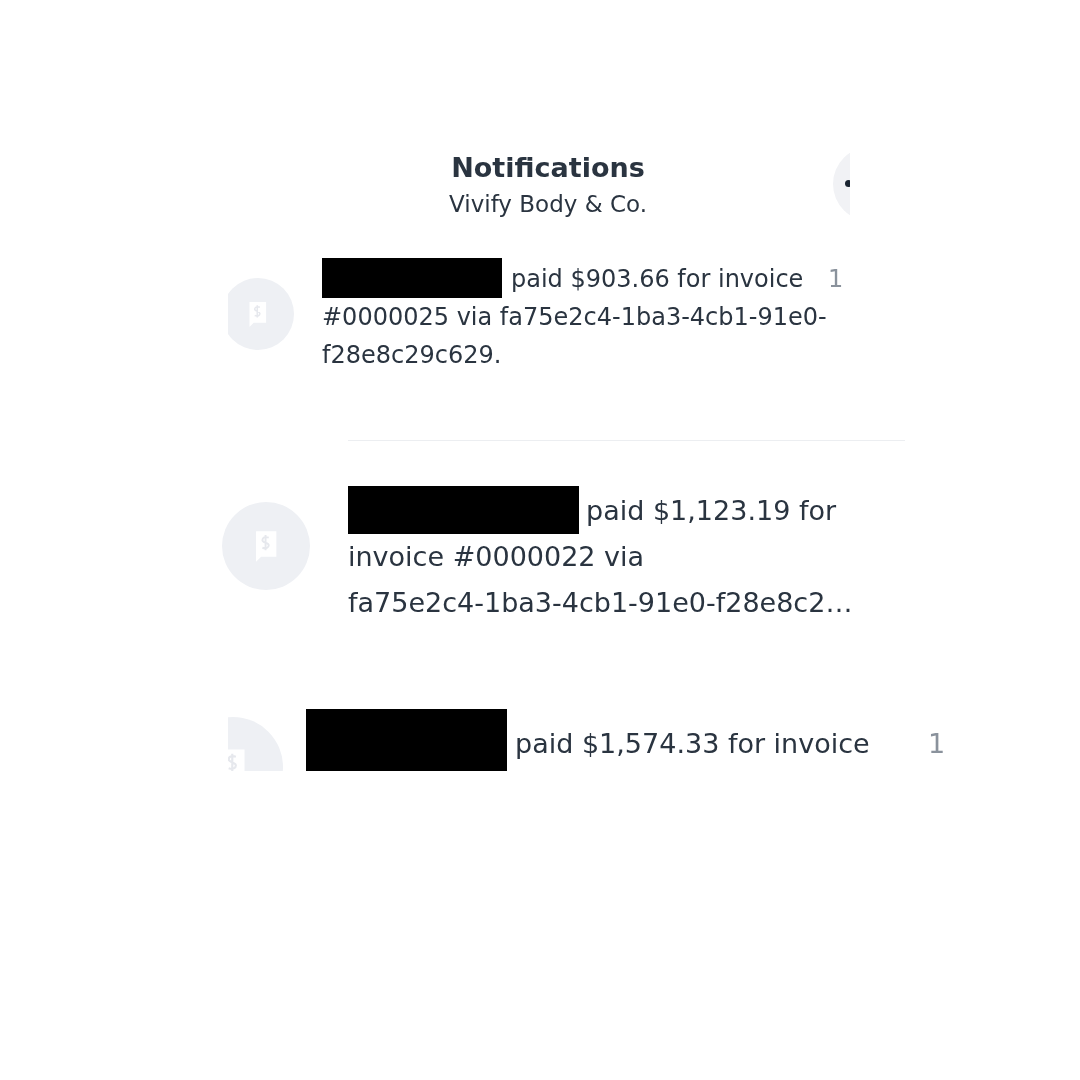 The width and height of the screenshot is (1080, 1080). Describe the element at coordinates (258, 314) in the screenshot. I see `receipt-icon` at that location.